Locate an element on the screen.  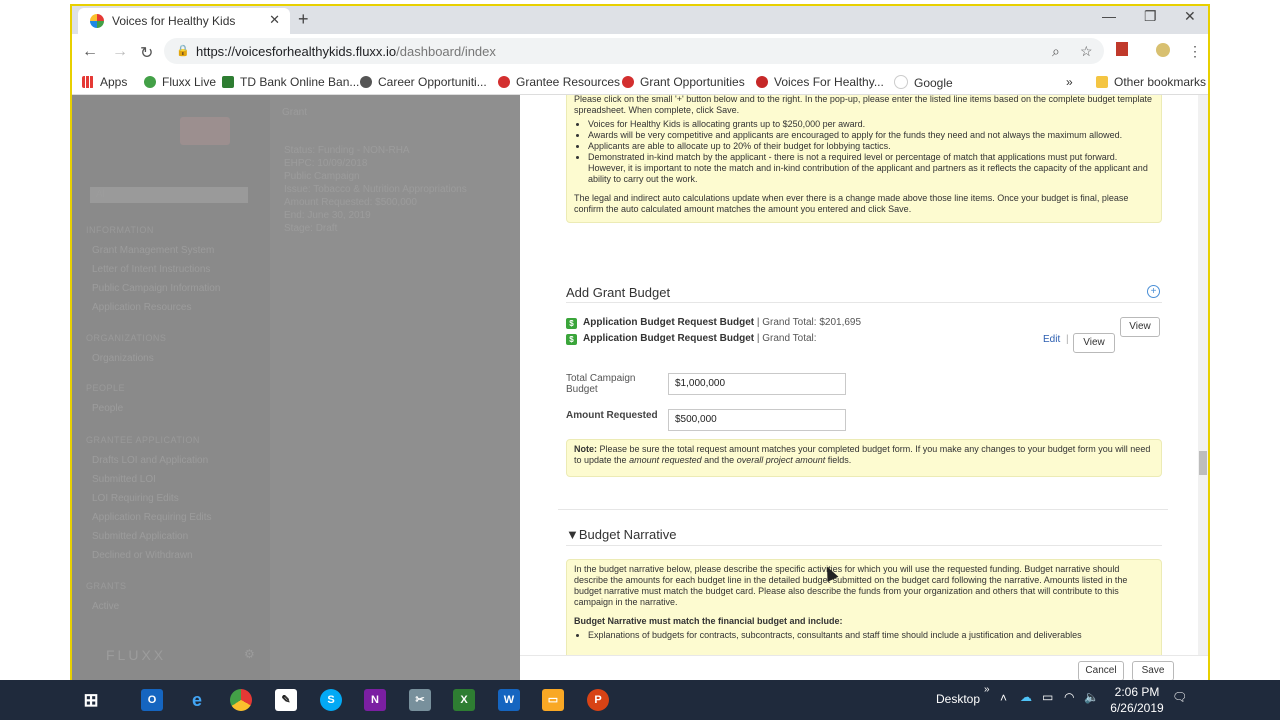
window-close-icon: ✕ is located at coordinates (1190, 16).